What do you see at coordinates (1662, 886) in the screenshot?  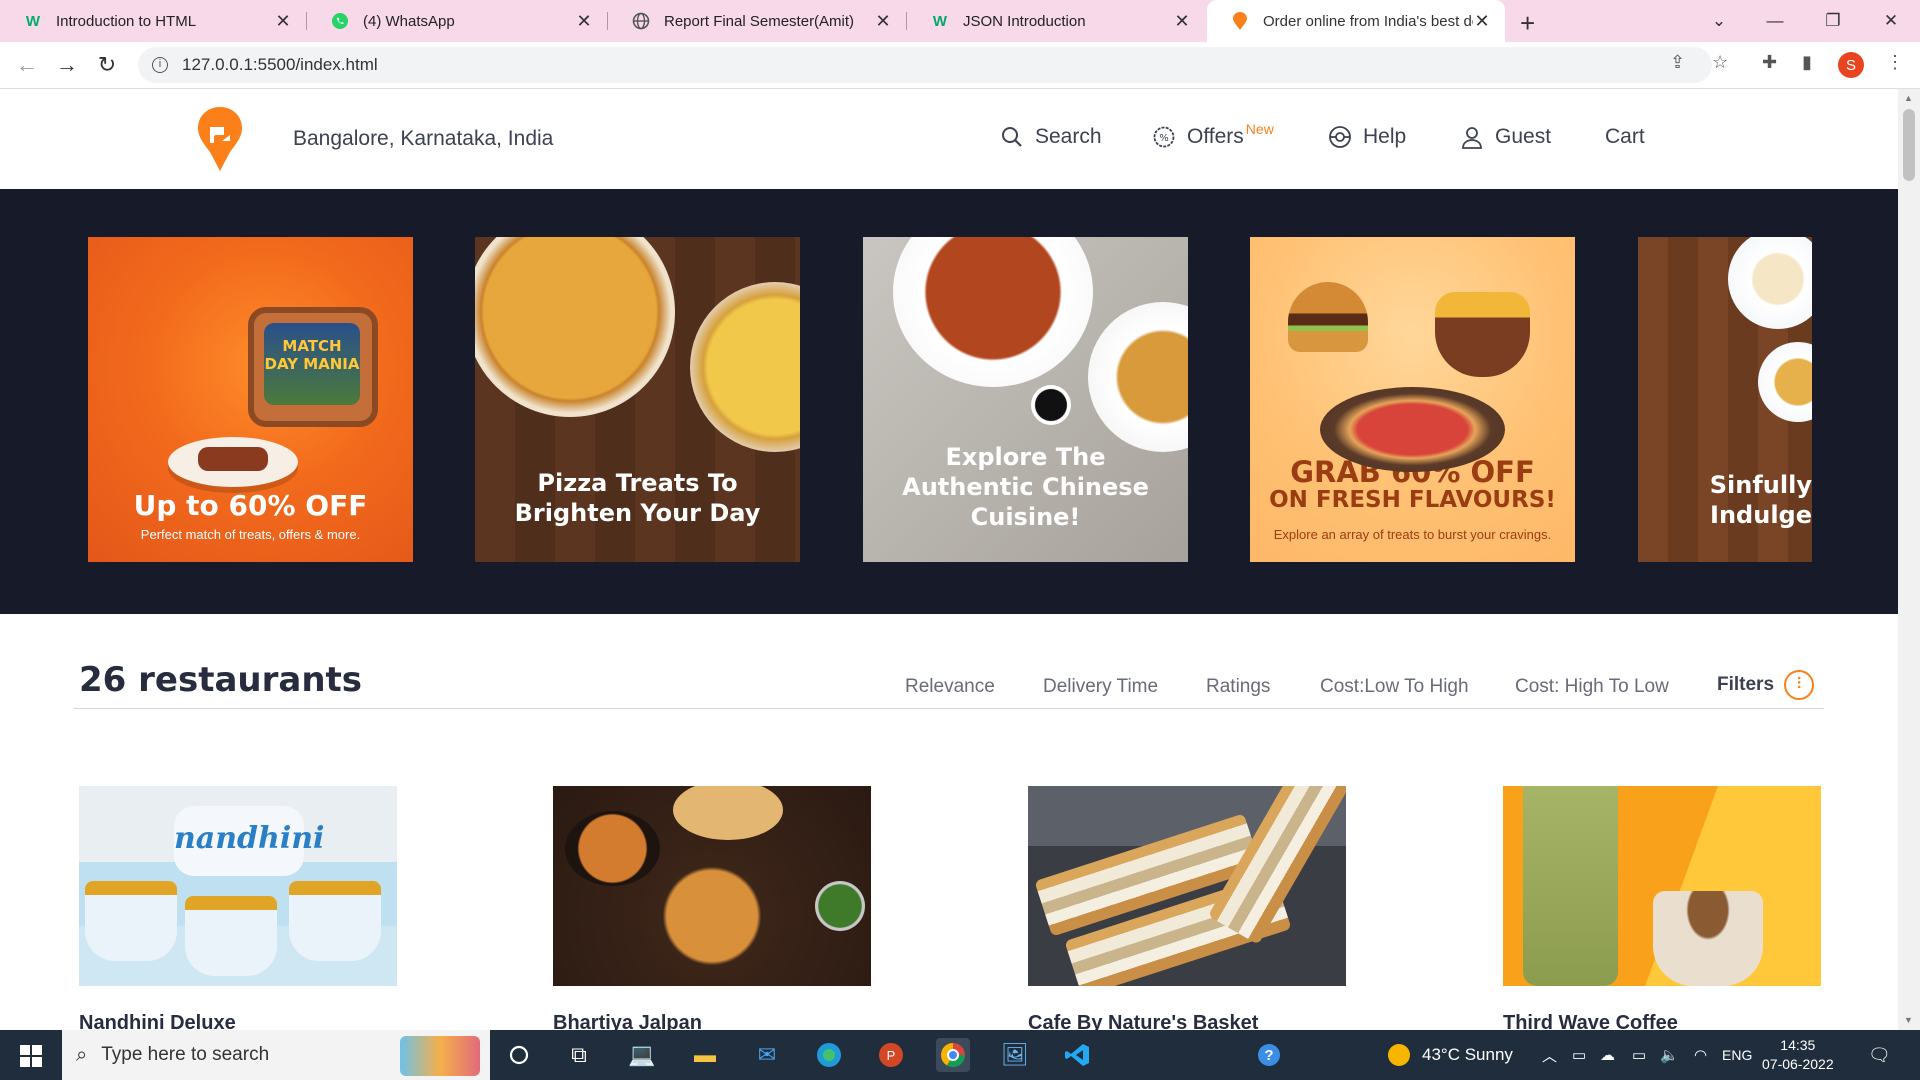 I see `restaurant-image-third-wave-coffee` at bounding box center [1662, 886].